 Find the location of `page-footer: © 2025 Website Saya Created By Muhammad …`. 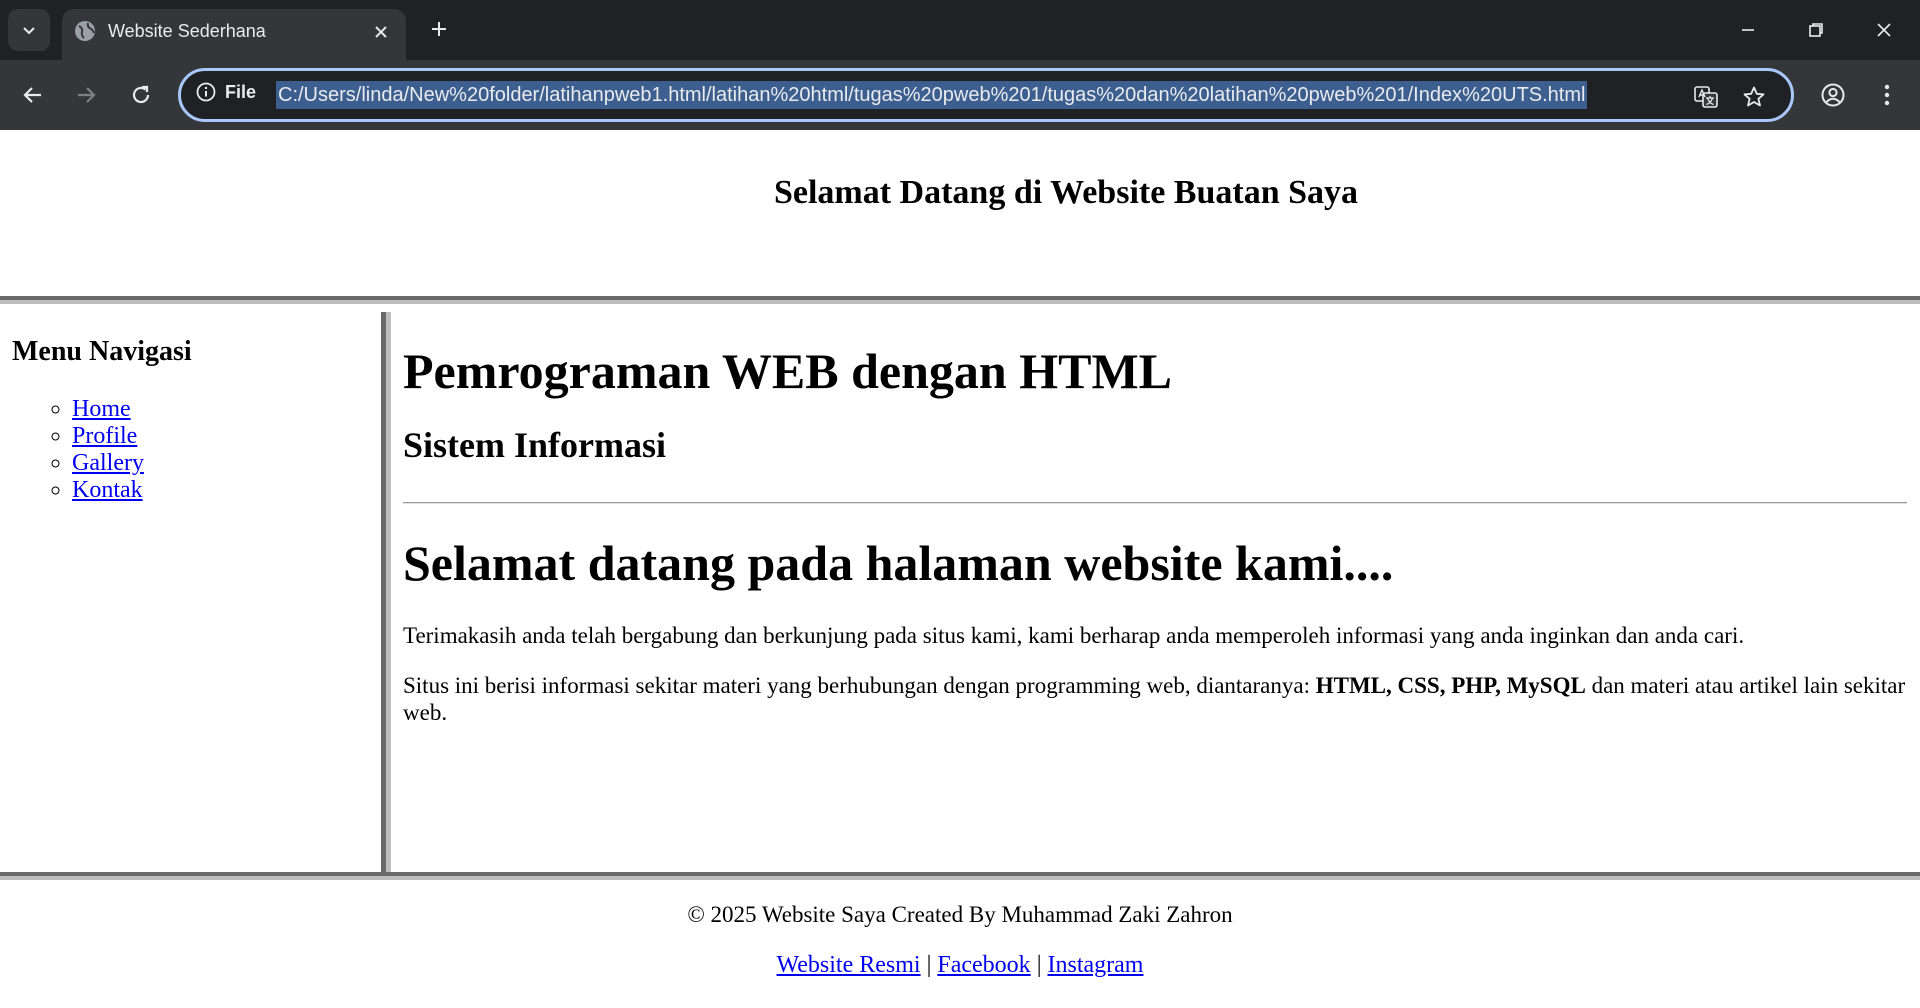

page-footer: © 2025 Website Saya Created By Muhammad … is located at coordinates (960, 940).